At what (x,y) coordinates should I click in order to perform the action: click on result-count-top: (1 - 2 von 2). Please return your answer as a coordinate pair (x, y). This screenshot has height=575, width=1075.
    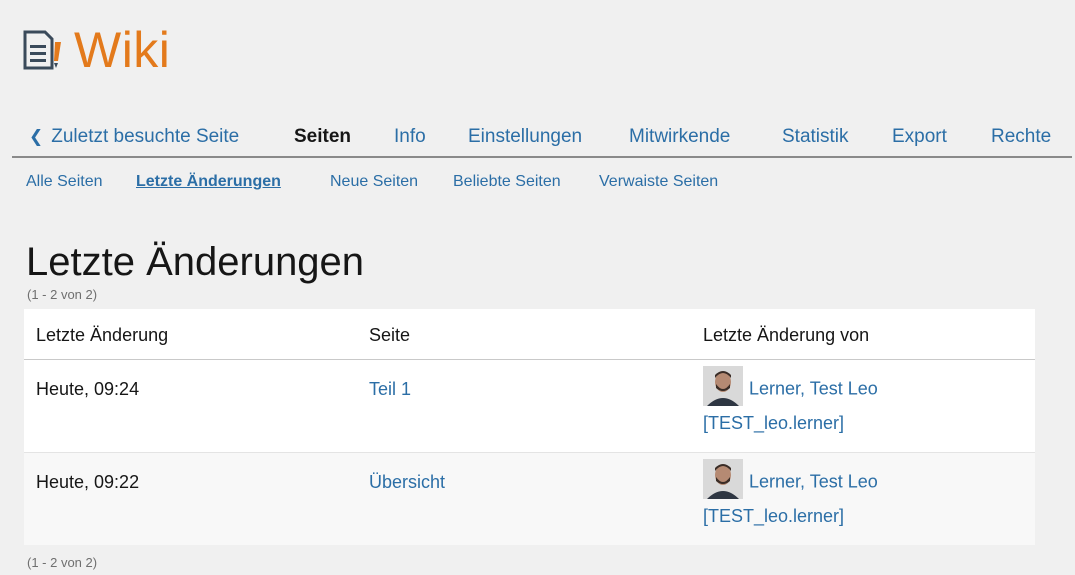
    Looking at the image, I should click on (62, 294).